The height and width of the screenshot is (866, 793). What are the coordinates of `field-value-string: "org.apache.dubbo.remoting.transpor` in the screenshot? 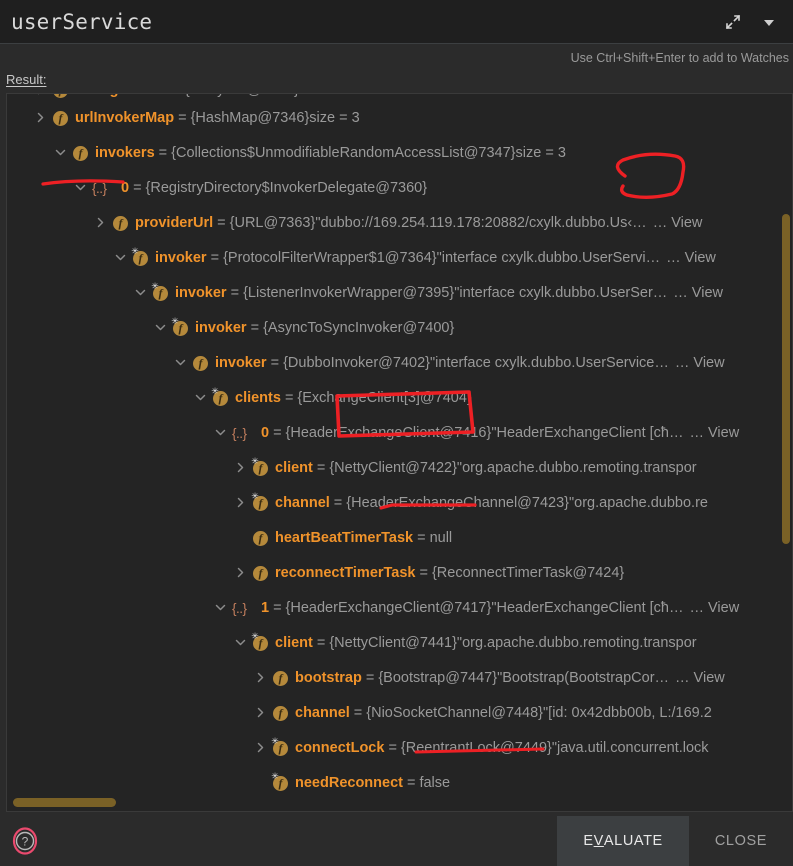 It's located at (576, 643).